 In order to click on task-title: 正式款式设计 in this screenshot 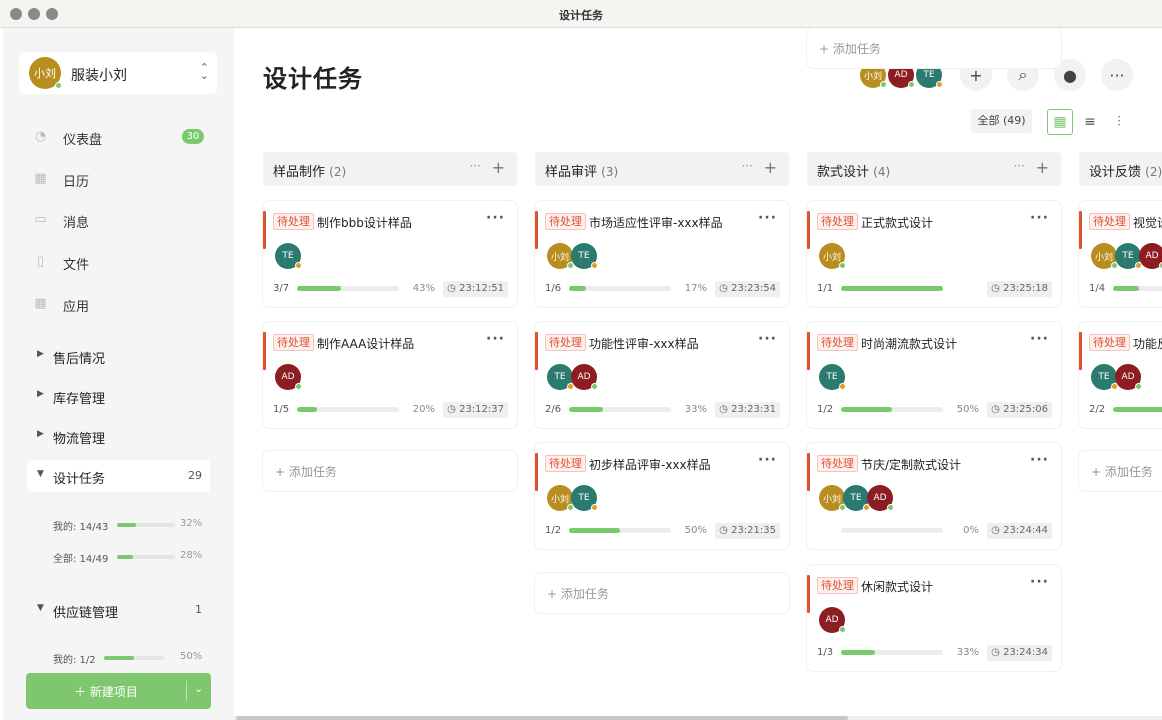, I will do `click(897, 222)`.